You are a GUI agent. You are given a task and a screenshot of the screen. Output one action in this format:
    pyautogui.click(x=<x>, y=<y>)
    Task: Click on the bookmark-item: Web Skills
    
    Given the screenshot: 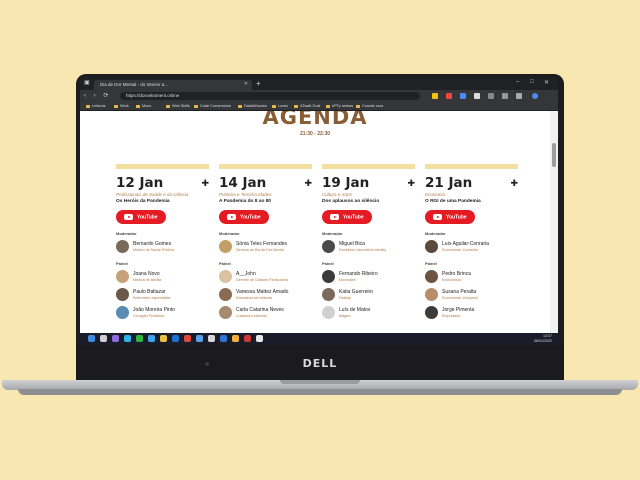 What is the action you would take?
    pyautogui.click(x=178, y=106)
    